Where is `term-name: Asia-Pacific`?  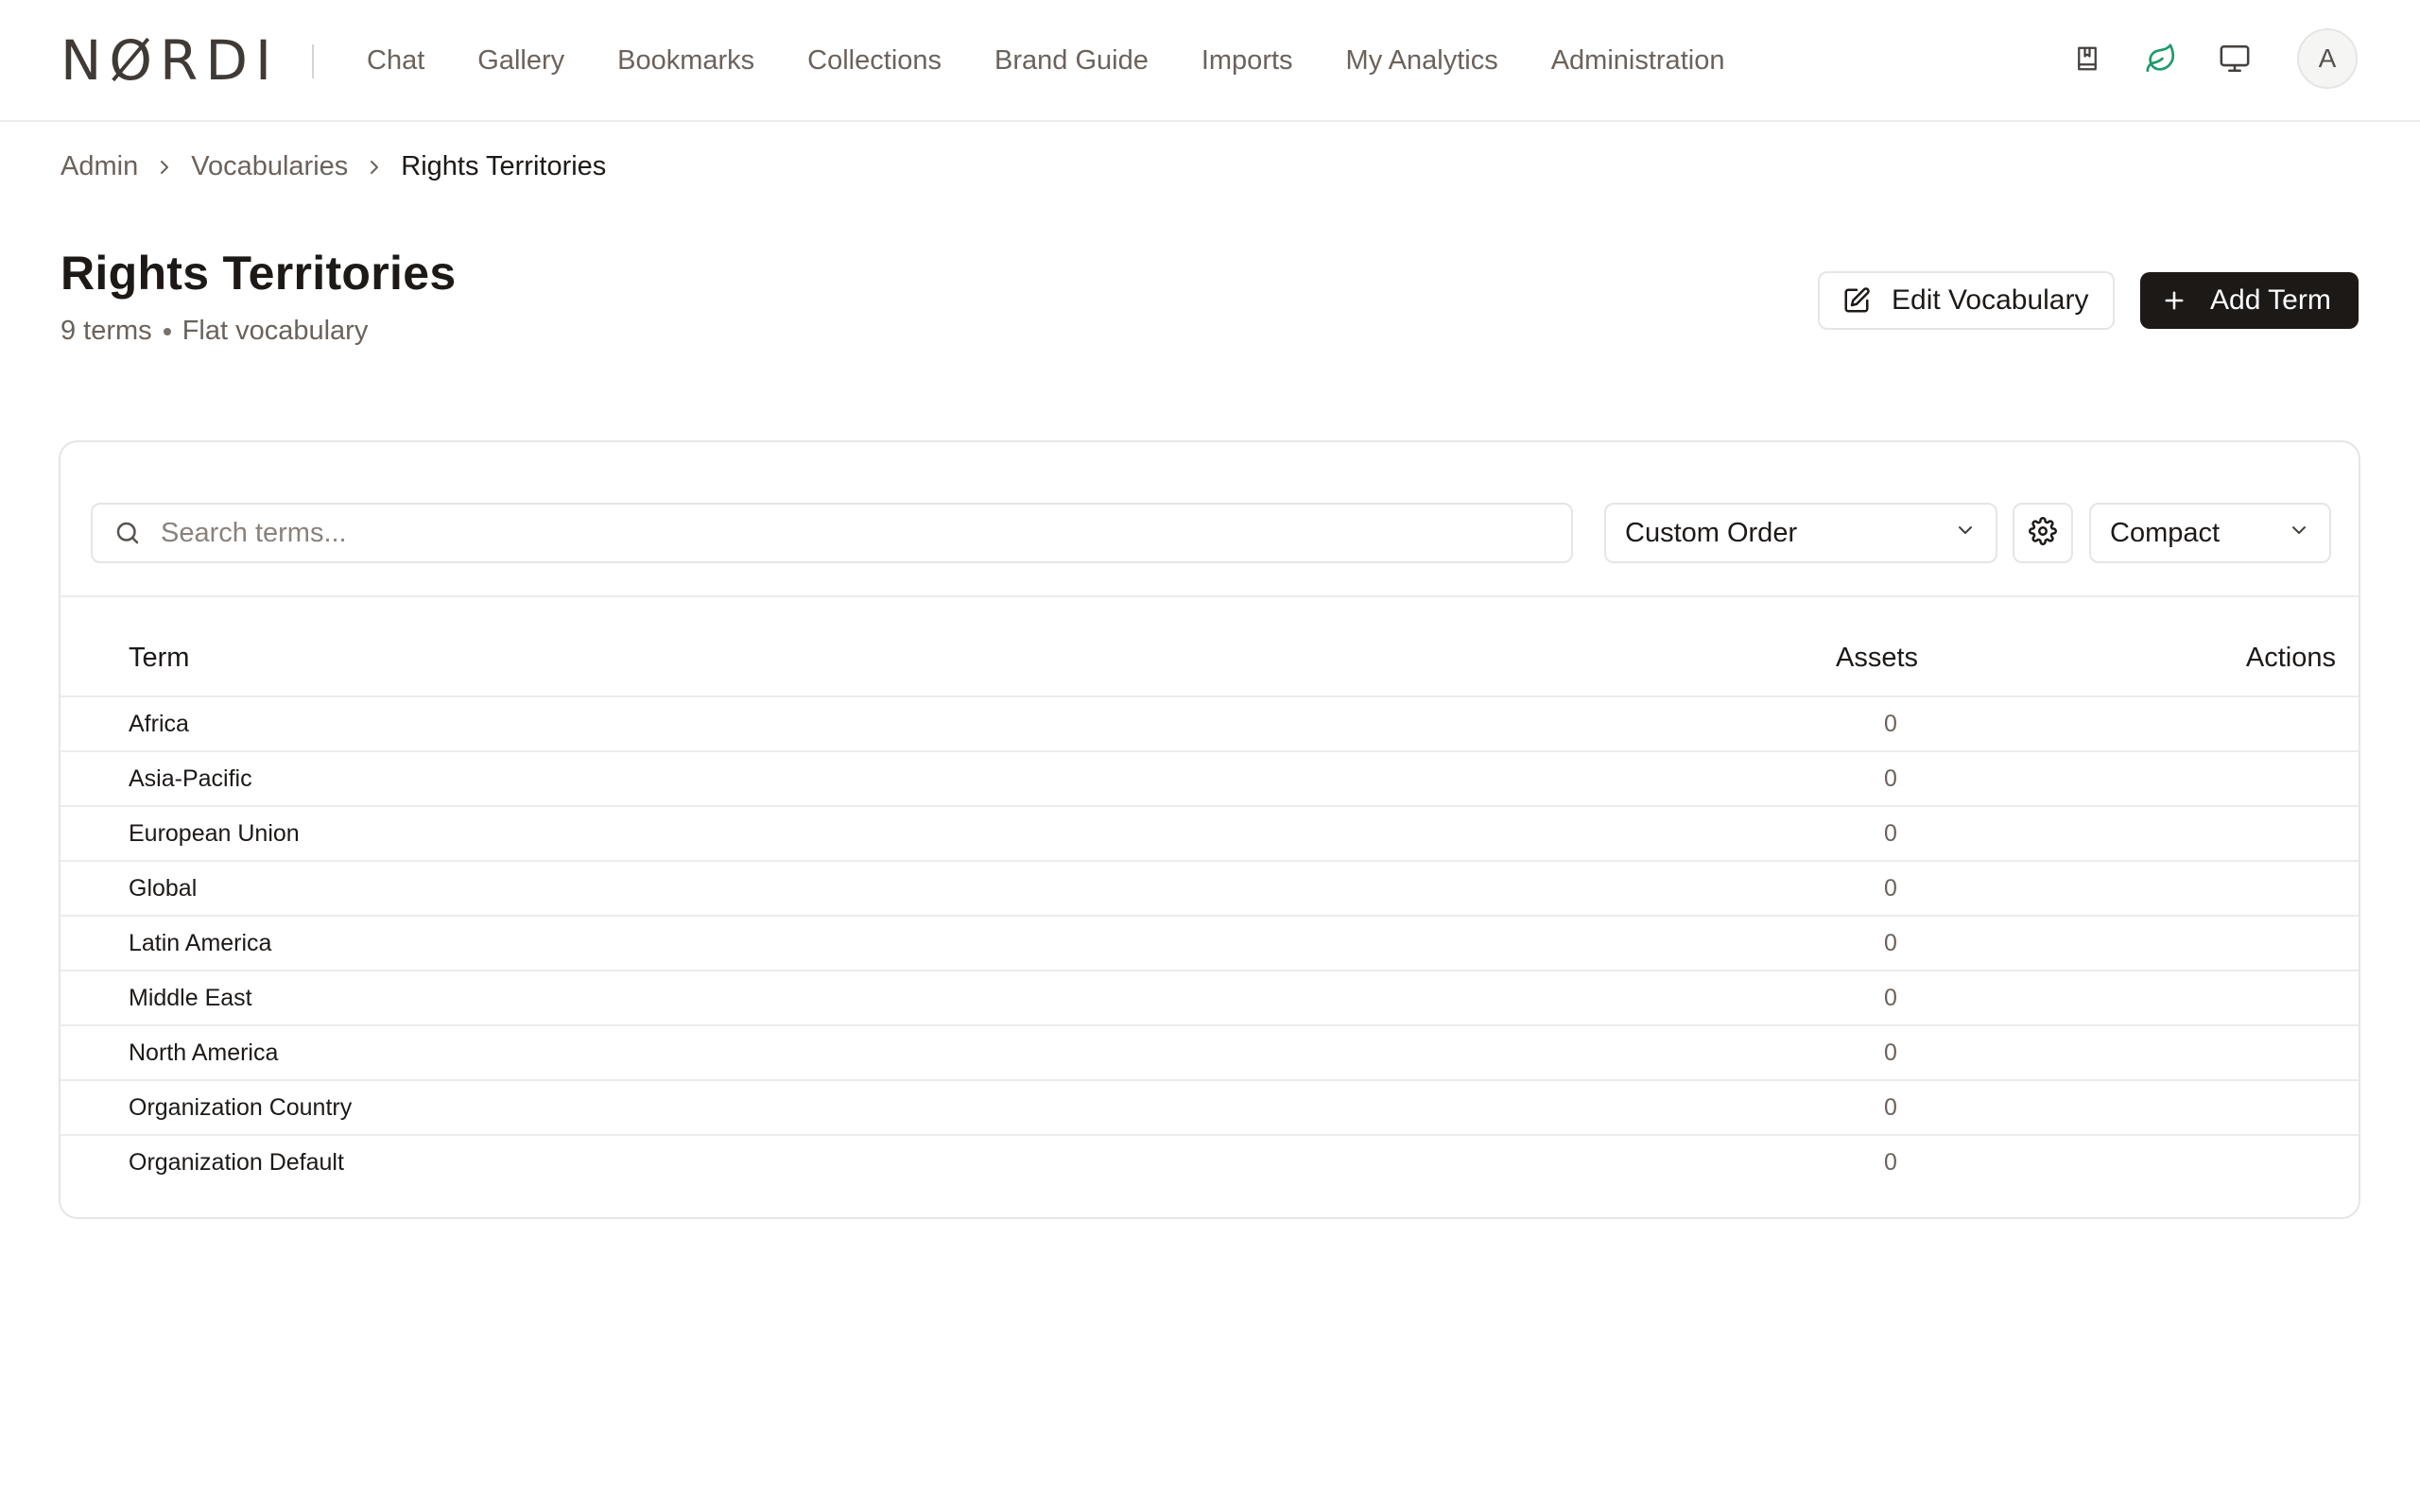 term-name: Asia-Pacific is located at coordinates (190, 778).